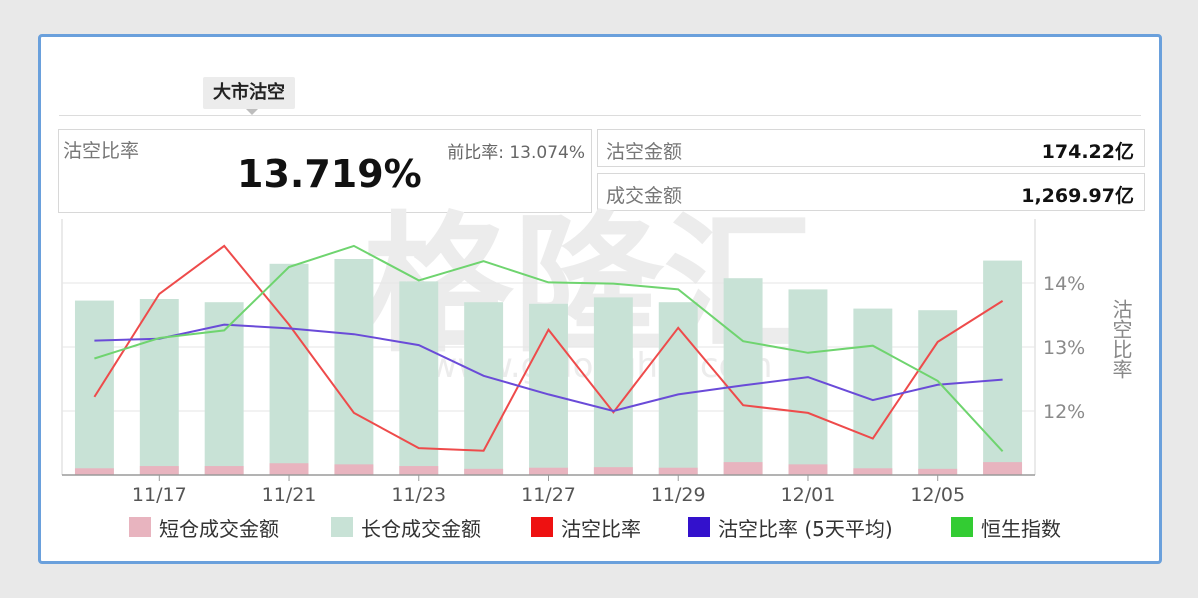 The image size is (1198, 598). What do you see at coordinates (1064, 284) in the screenshot?
I see `y-tick-label: 14%` at bounding box center [1064, 284].